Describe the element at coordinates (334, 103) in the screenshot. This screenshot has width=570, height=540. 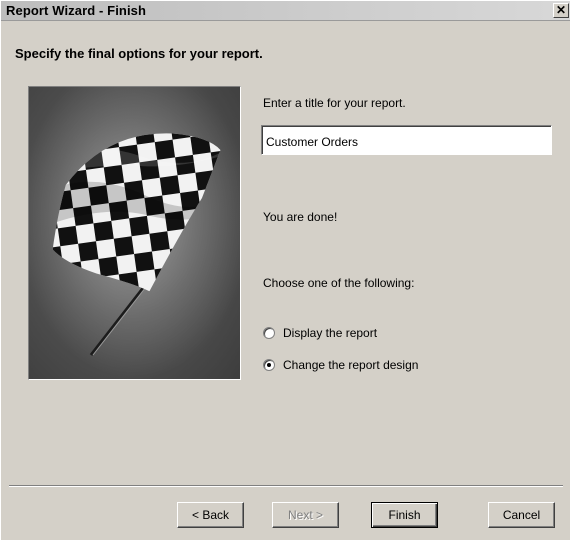
I see `title-prompt-label: Enter a title for your report.` at that location.